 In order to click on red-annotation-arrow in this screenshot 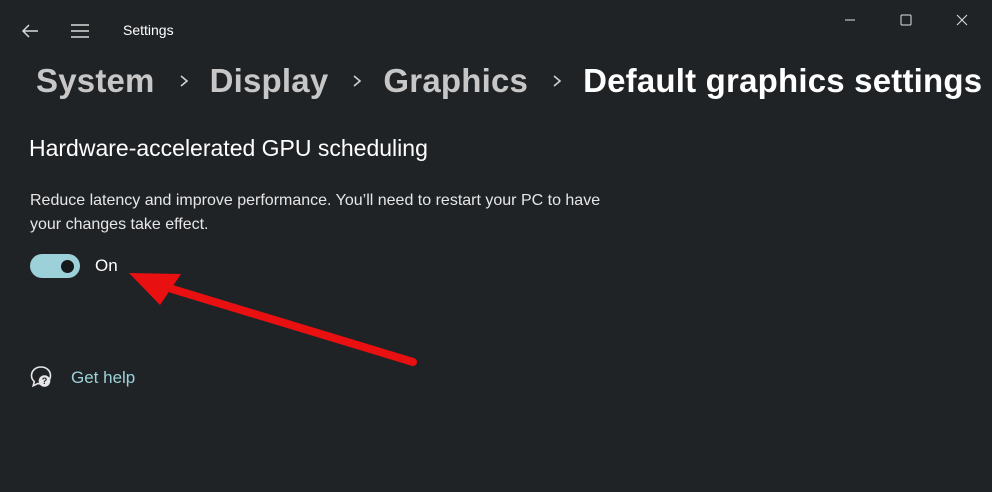, I will do `click(273, 319)`.